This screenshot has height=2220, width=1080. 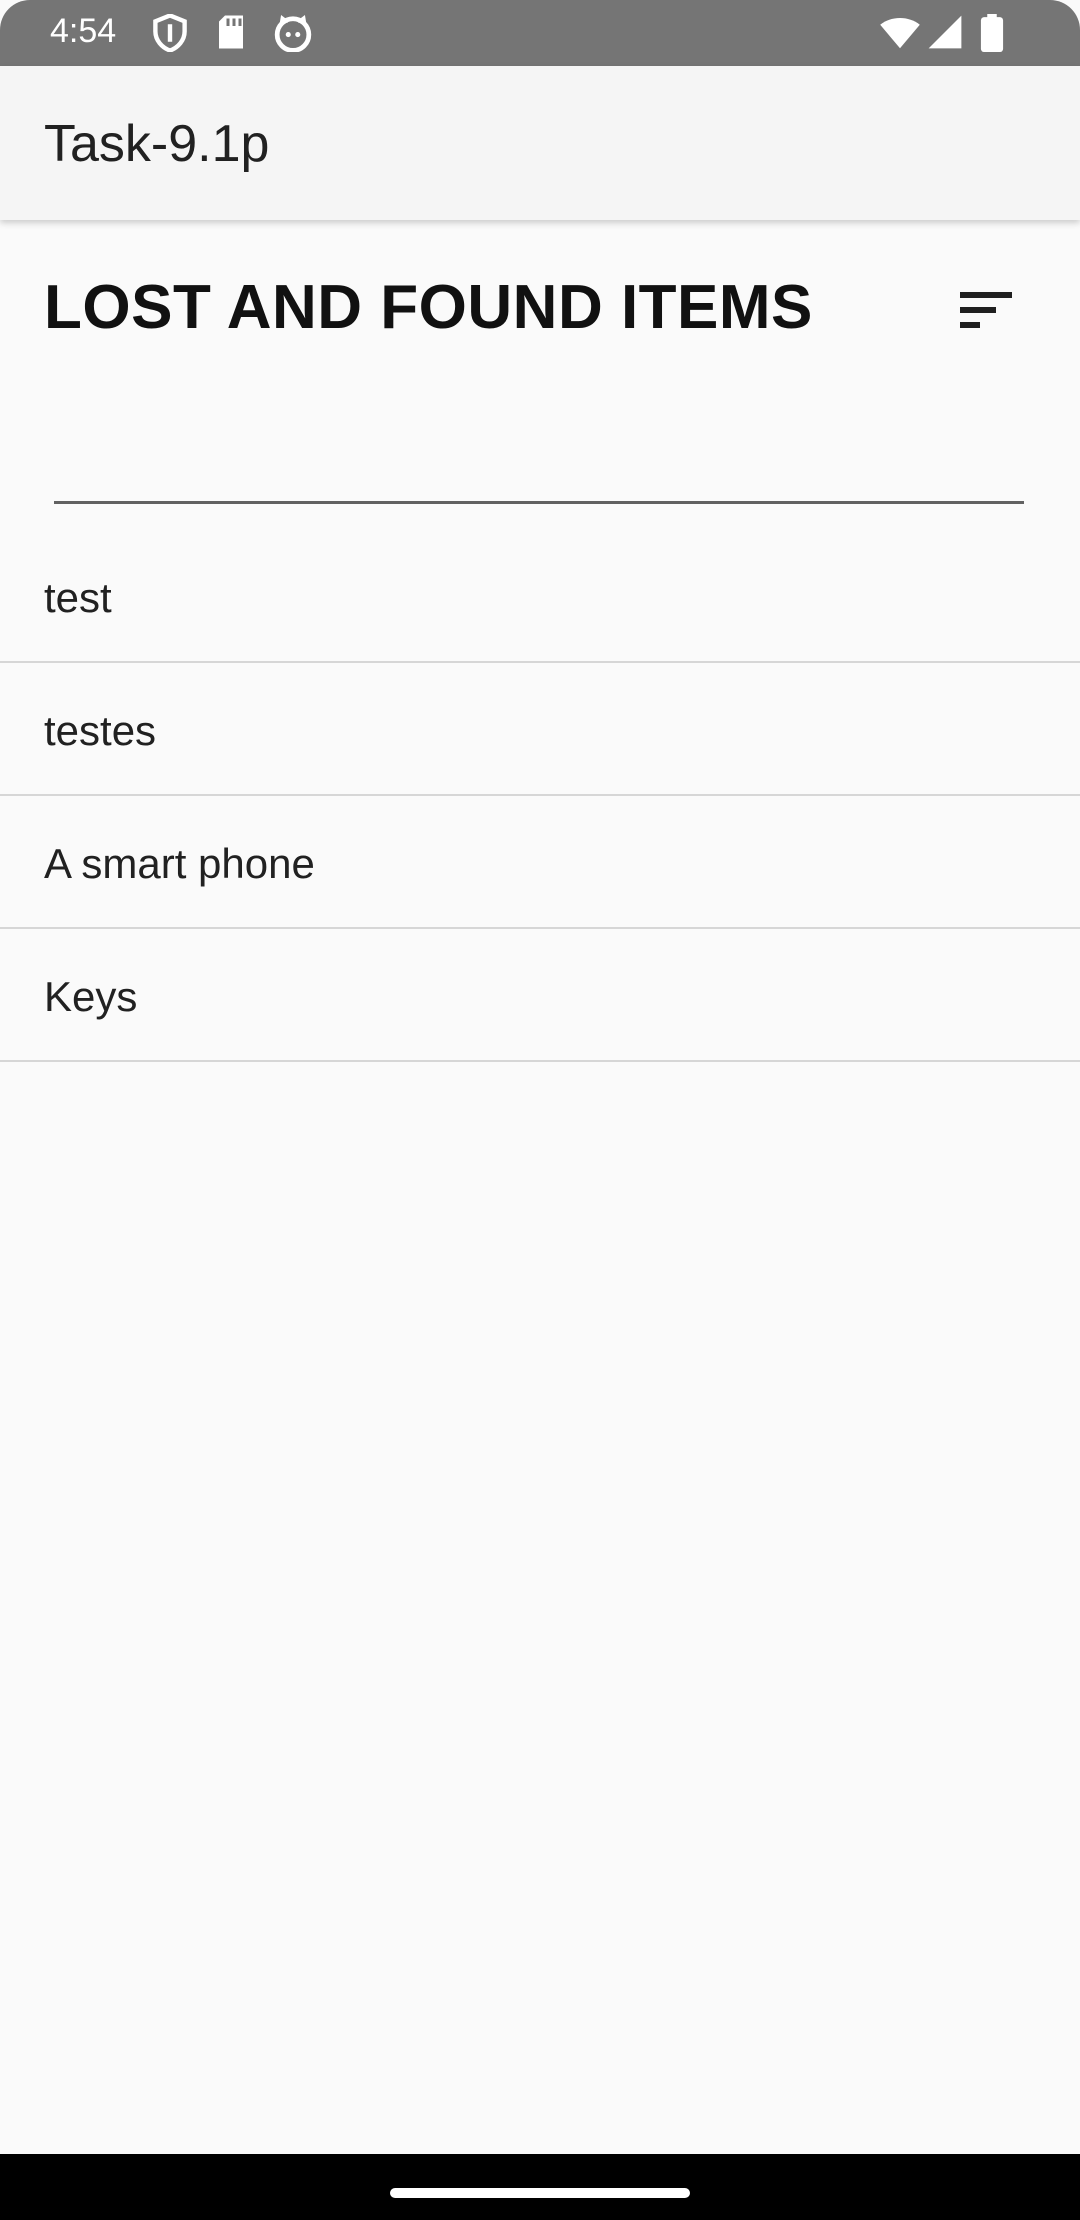 What do you see at coordinates (91, 996) in the screenshot?
I see `list-item-label: Keys` at bounding box center [91, 996].